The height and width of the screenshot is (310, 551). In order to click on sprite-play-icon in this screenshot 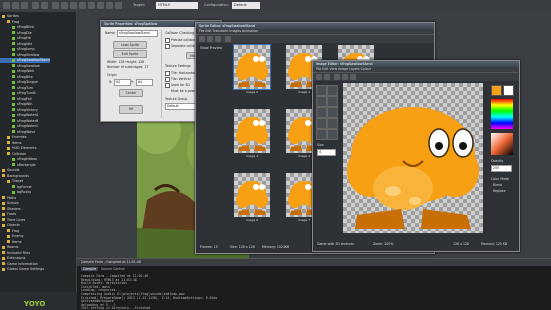, I will do `click(228, 39)`.